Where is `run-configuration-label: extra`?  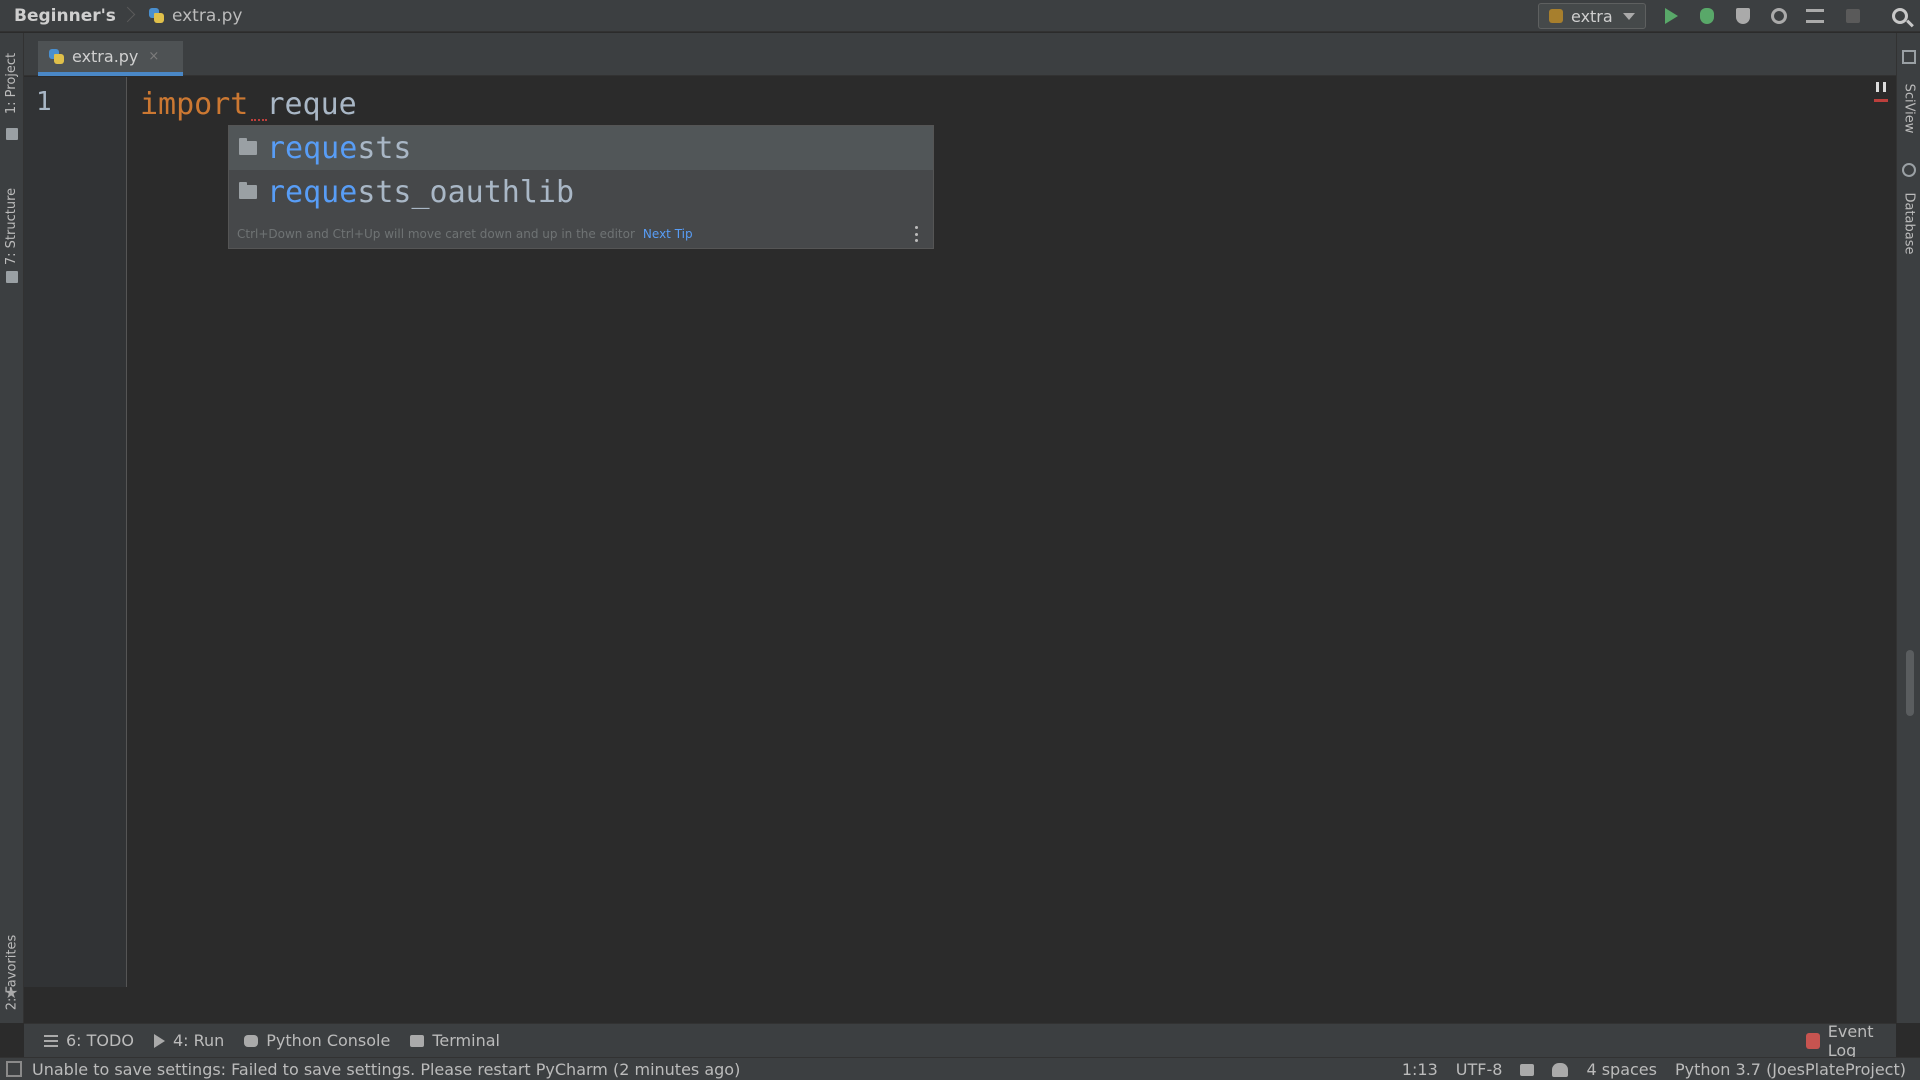
run-configuration-label: extra is located at coordinates (1592, 16).